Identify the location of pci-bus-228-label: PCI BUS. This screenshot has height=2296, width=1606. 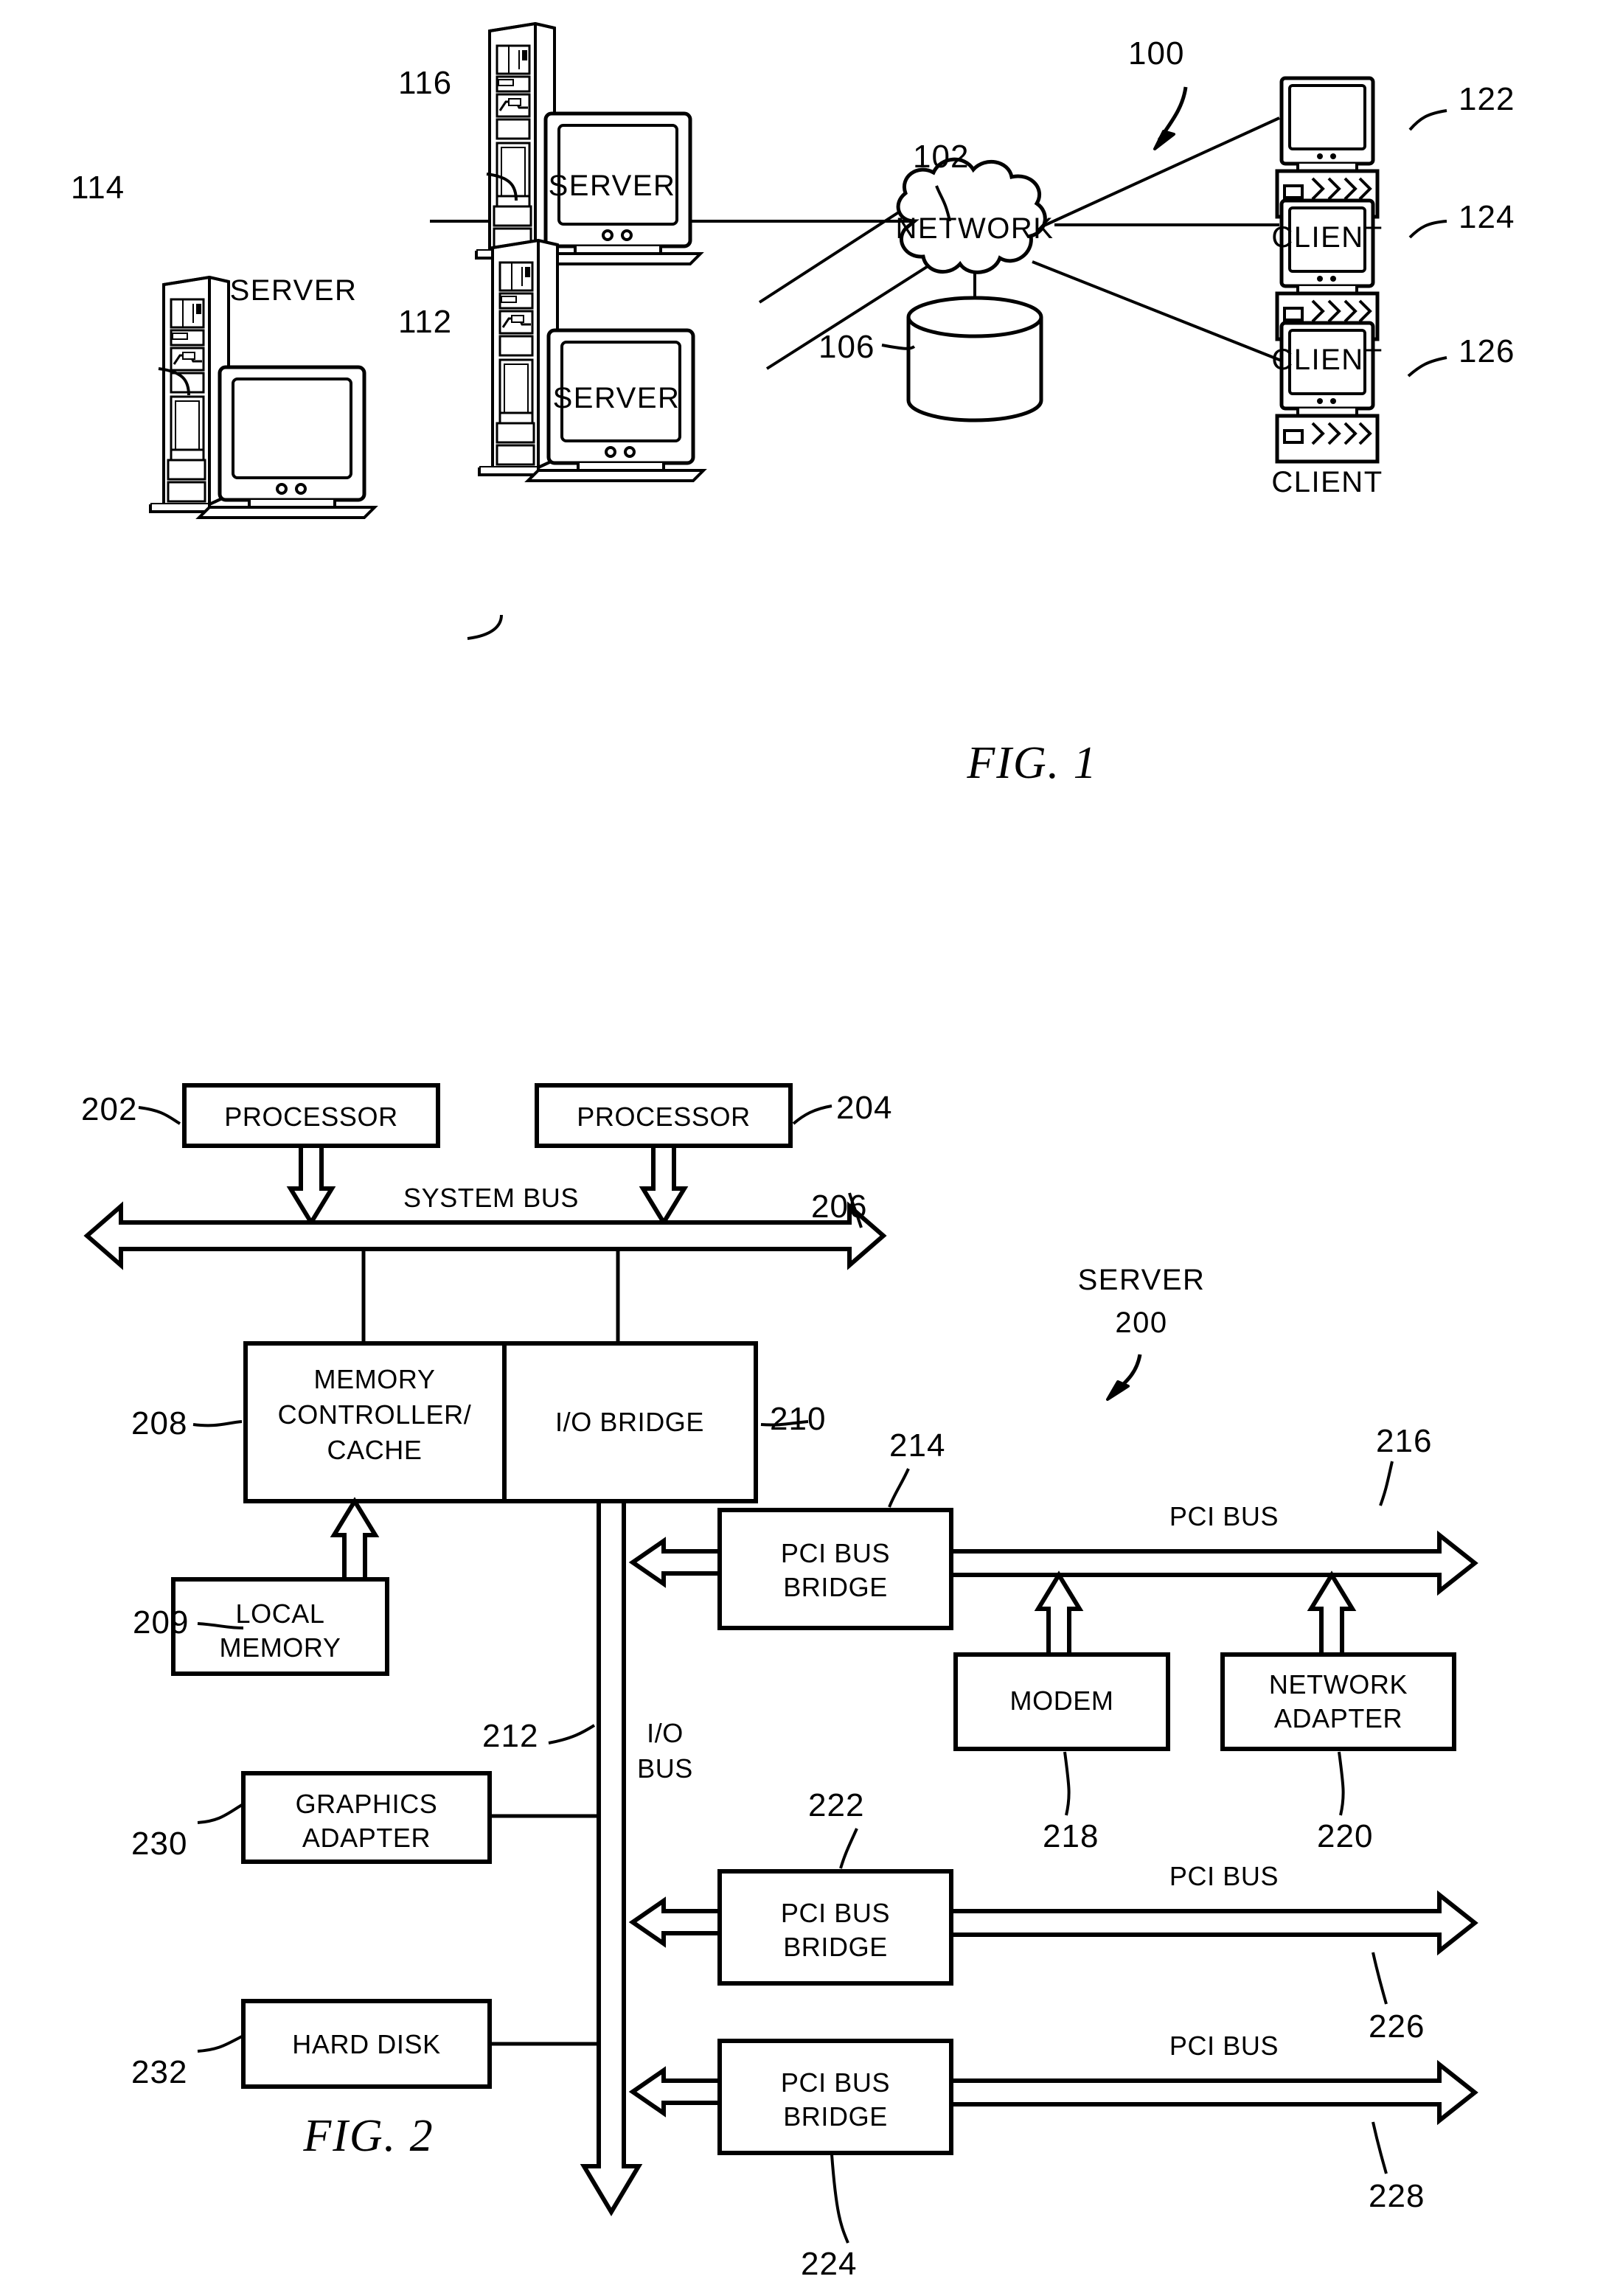
(1224, 2046).